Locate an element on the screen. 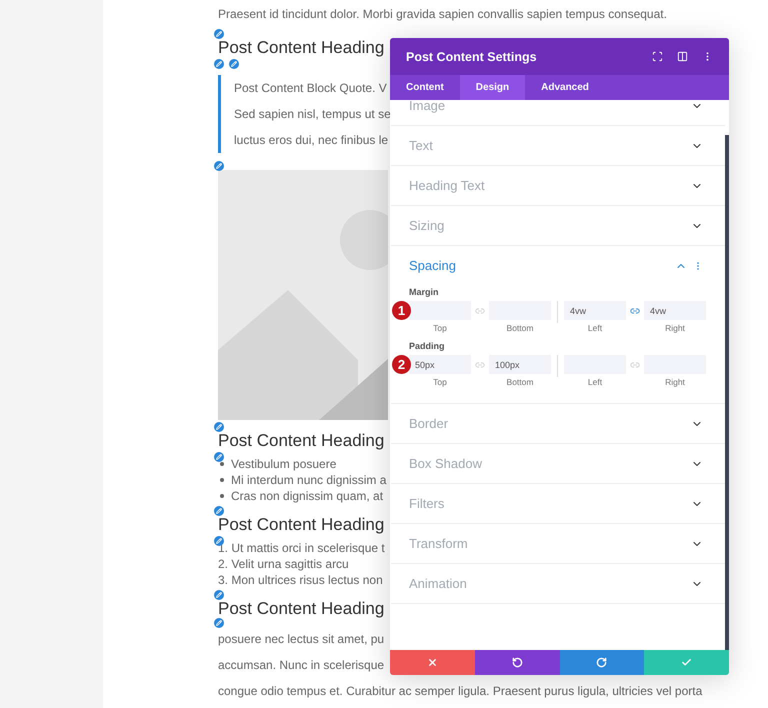 The height and width of the screenshot is (708, 768). settings-tab: Content is located at coordinates (425, 87).